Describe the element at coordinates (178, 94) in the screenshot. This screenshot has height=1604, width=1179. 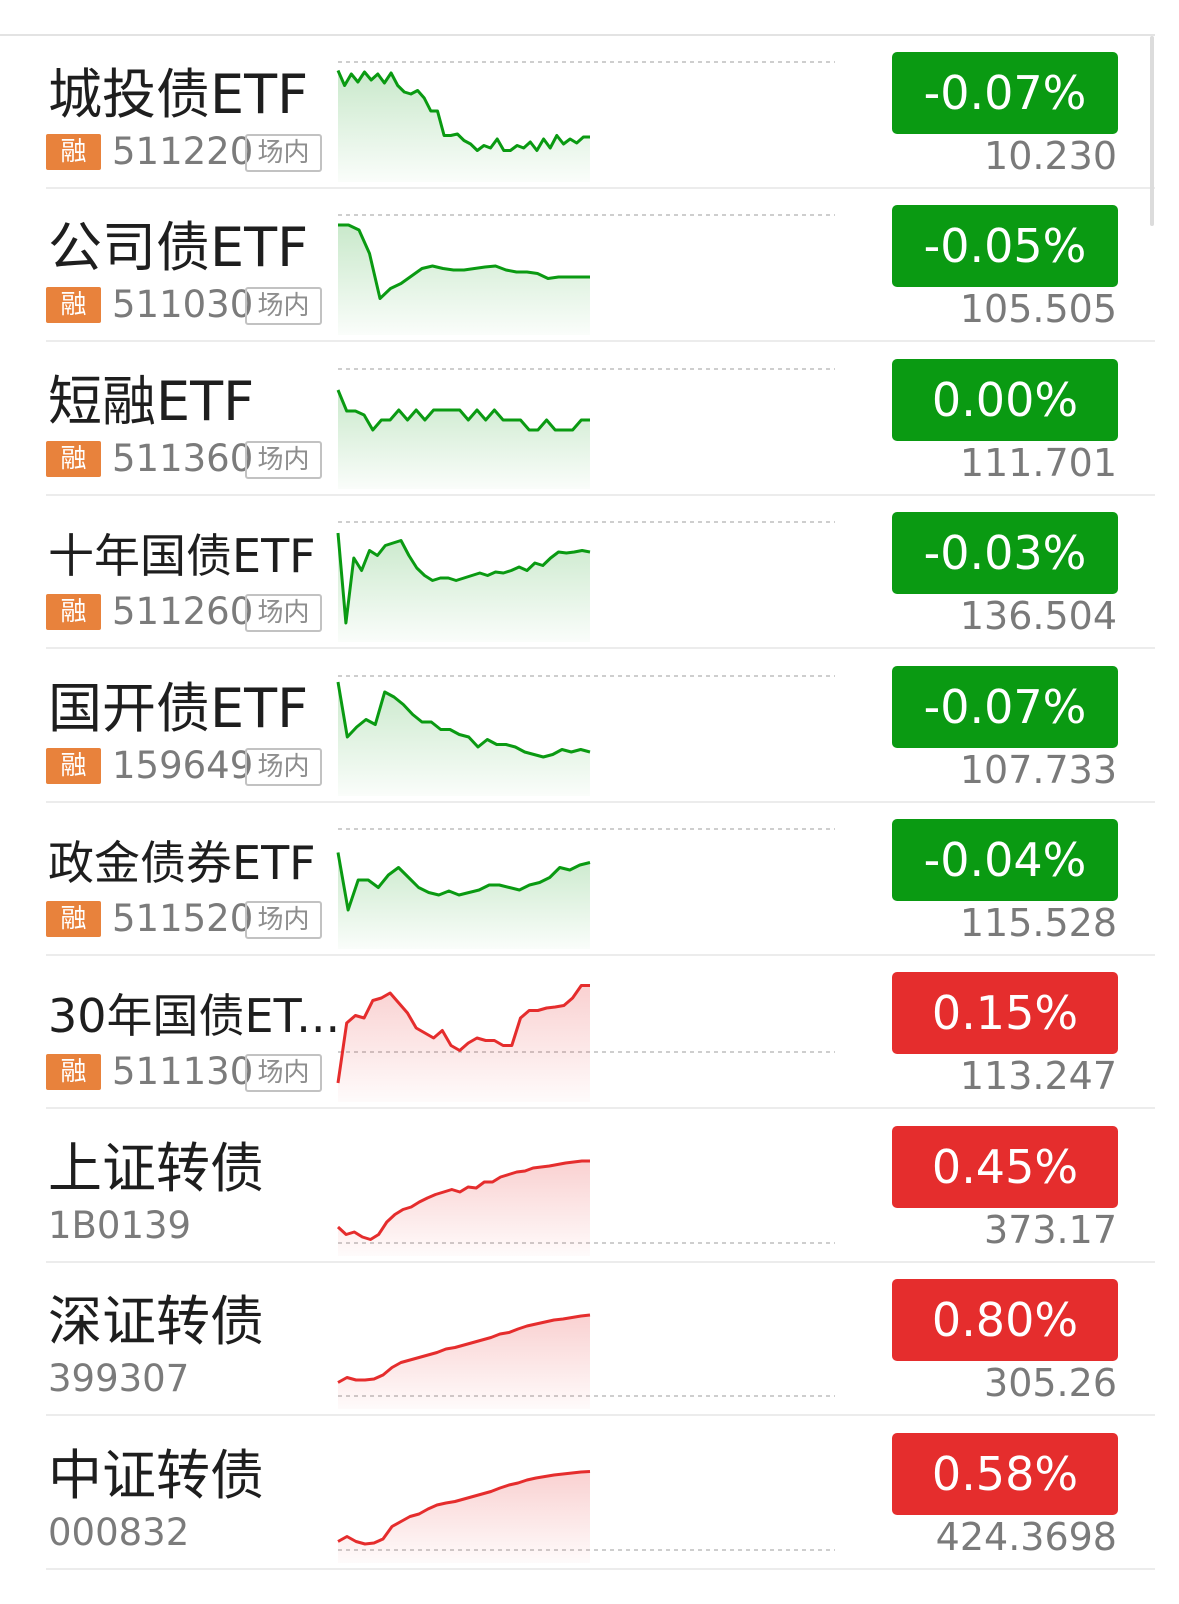
I see `security-name: 城投债ETF` at that location.